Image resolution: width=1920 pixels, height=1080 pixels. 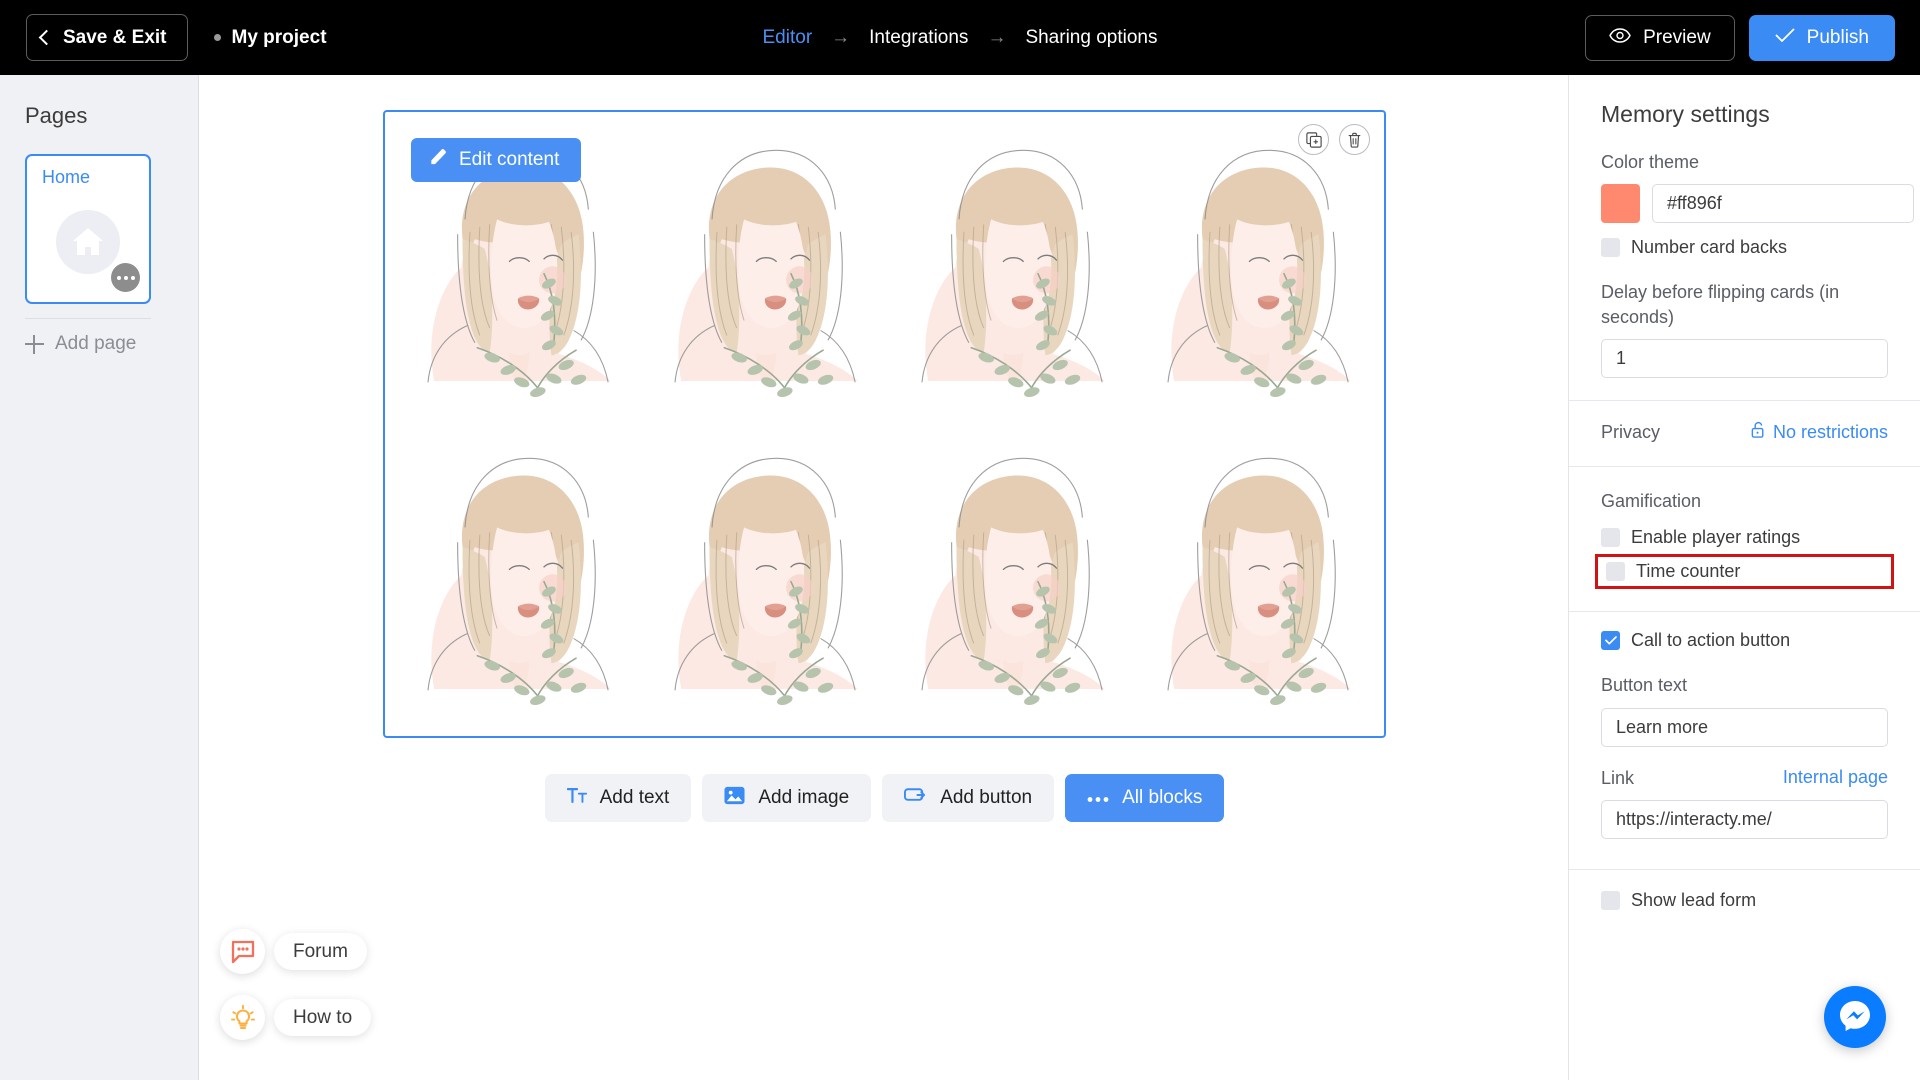 I want to click on internal-page-label: Internal page, so click(x=1835, y=777).